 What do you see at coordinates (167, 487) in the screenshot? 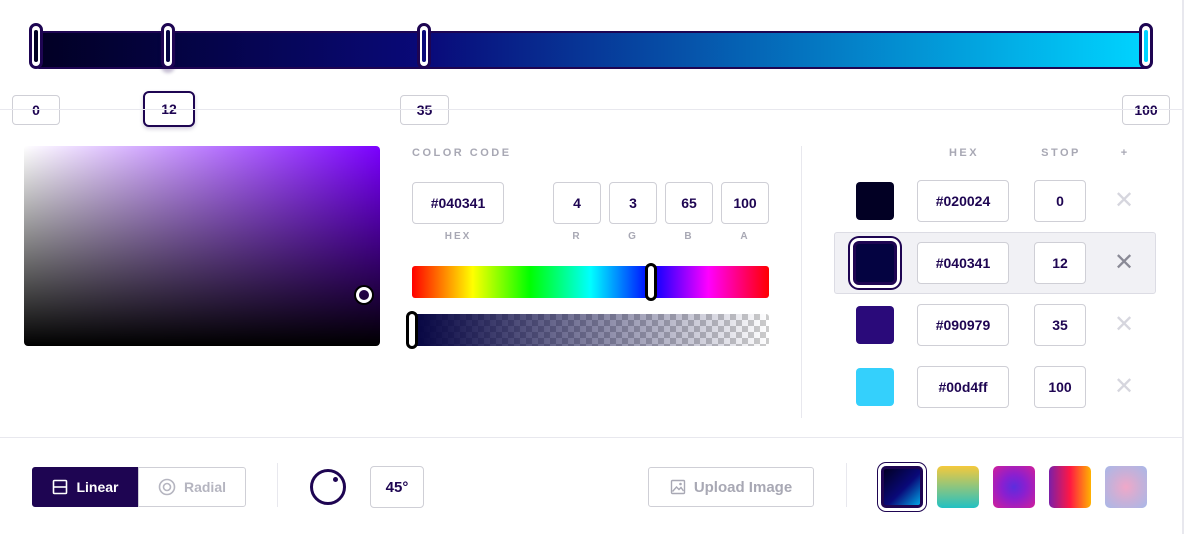
I see `radial-icon` at bounding box center [167, 487].